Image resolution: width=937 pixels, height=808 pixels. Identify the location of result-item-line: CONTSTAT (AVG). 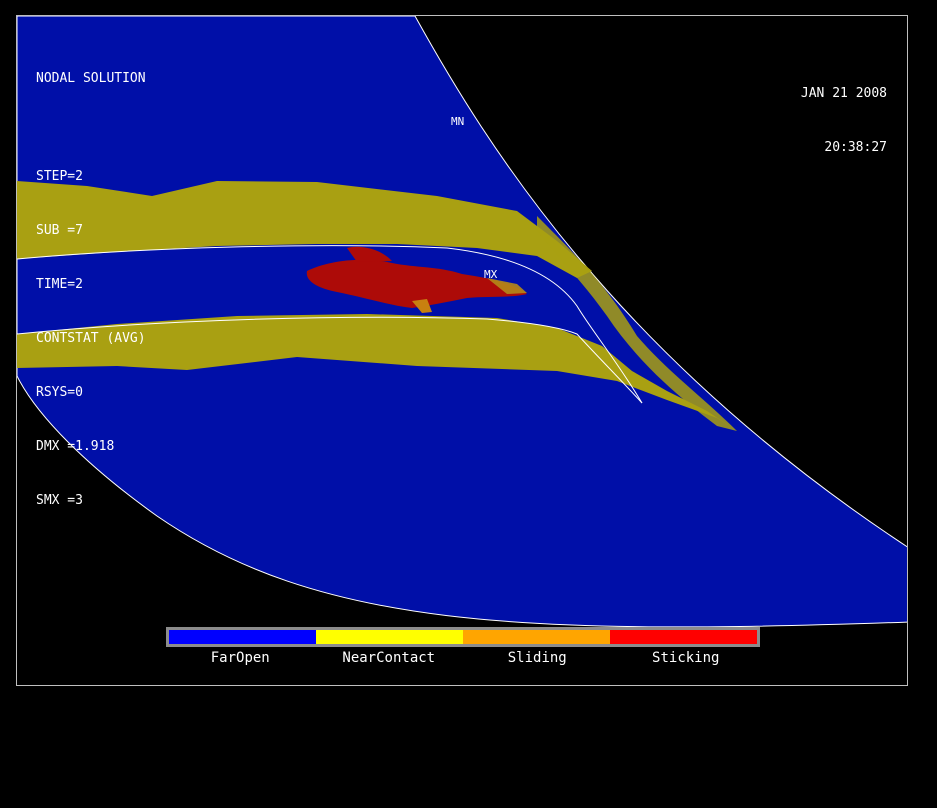
(91, 338).